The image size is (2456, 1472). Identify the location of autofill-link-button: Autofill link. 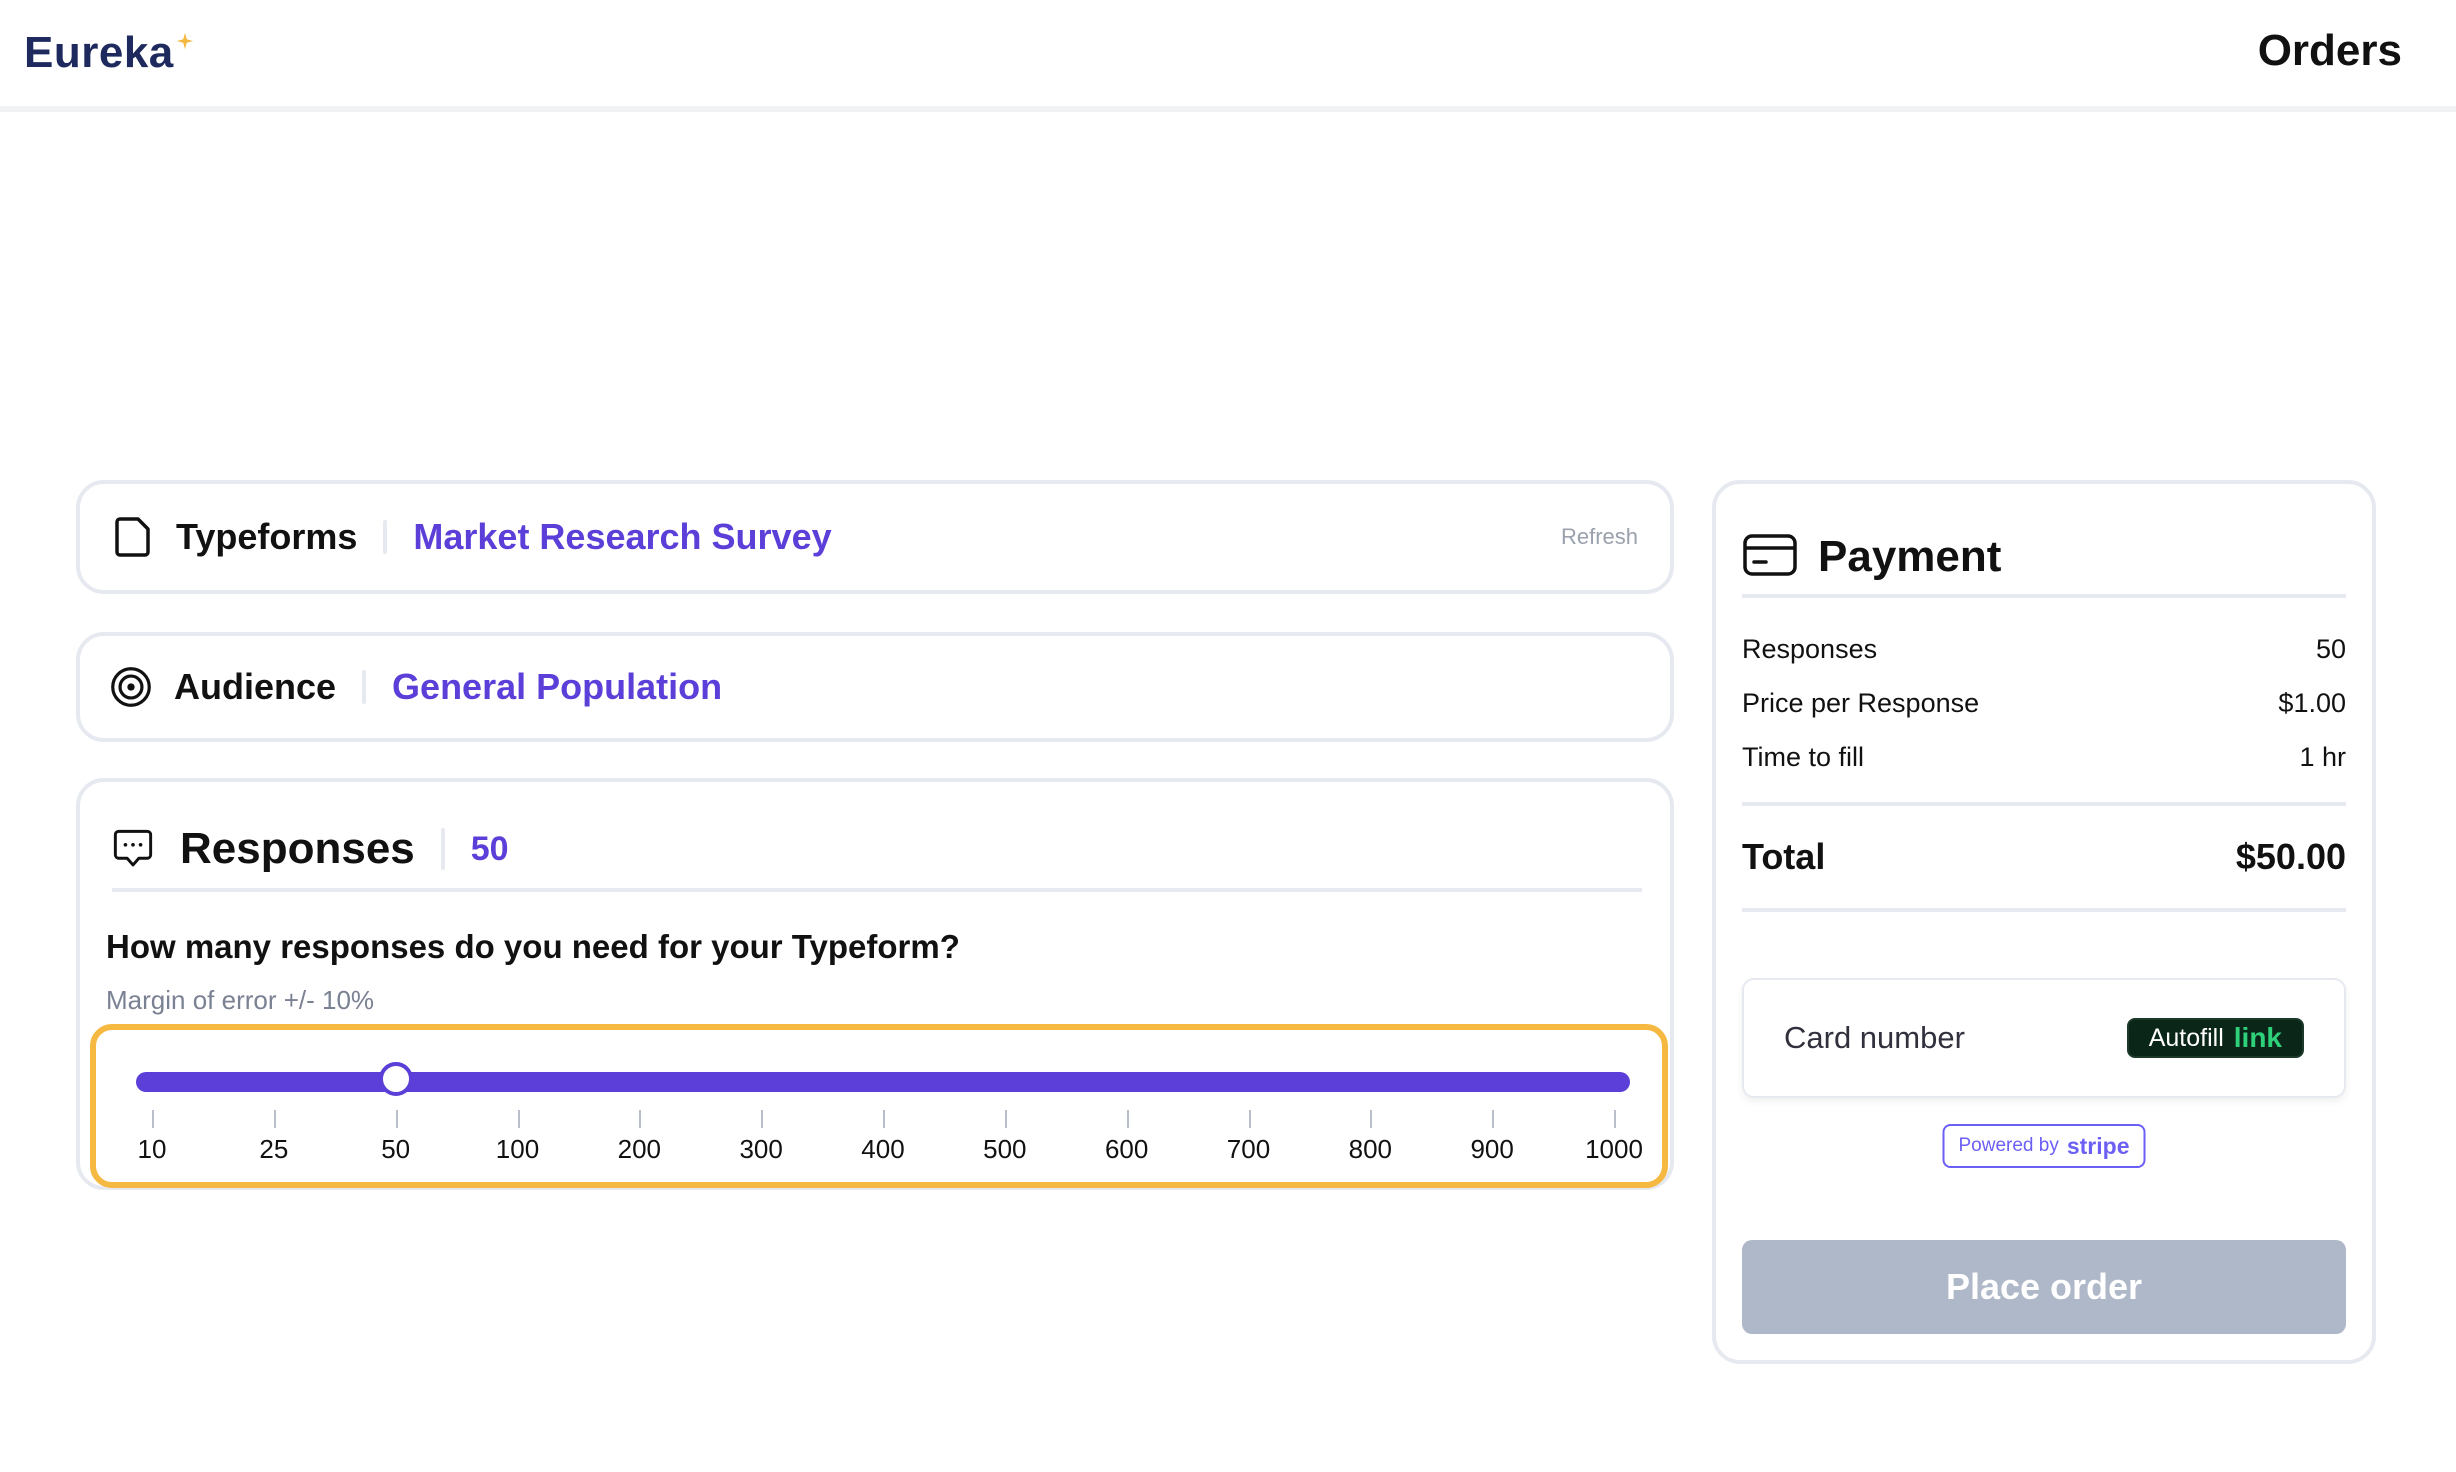
(2215, 1038).